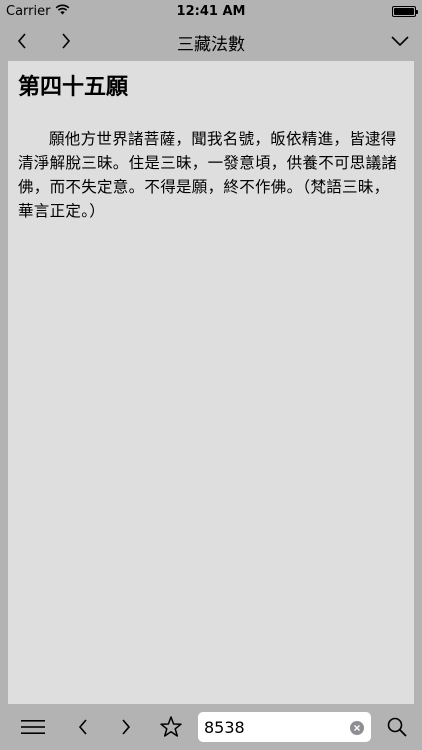 The height and width of the screenshot is (750, 422). I want to click on clear-circle-icon, so click(357, 728).